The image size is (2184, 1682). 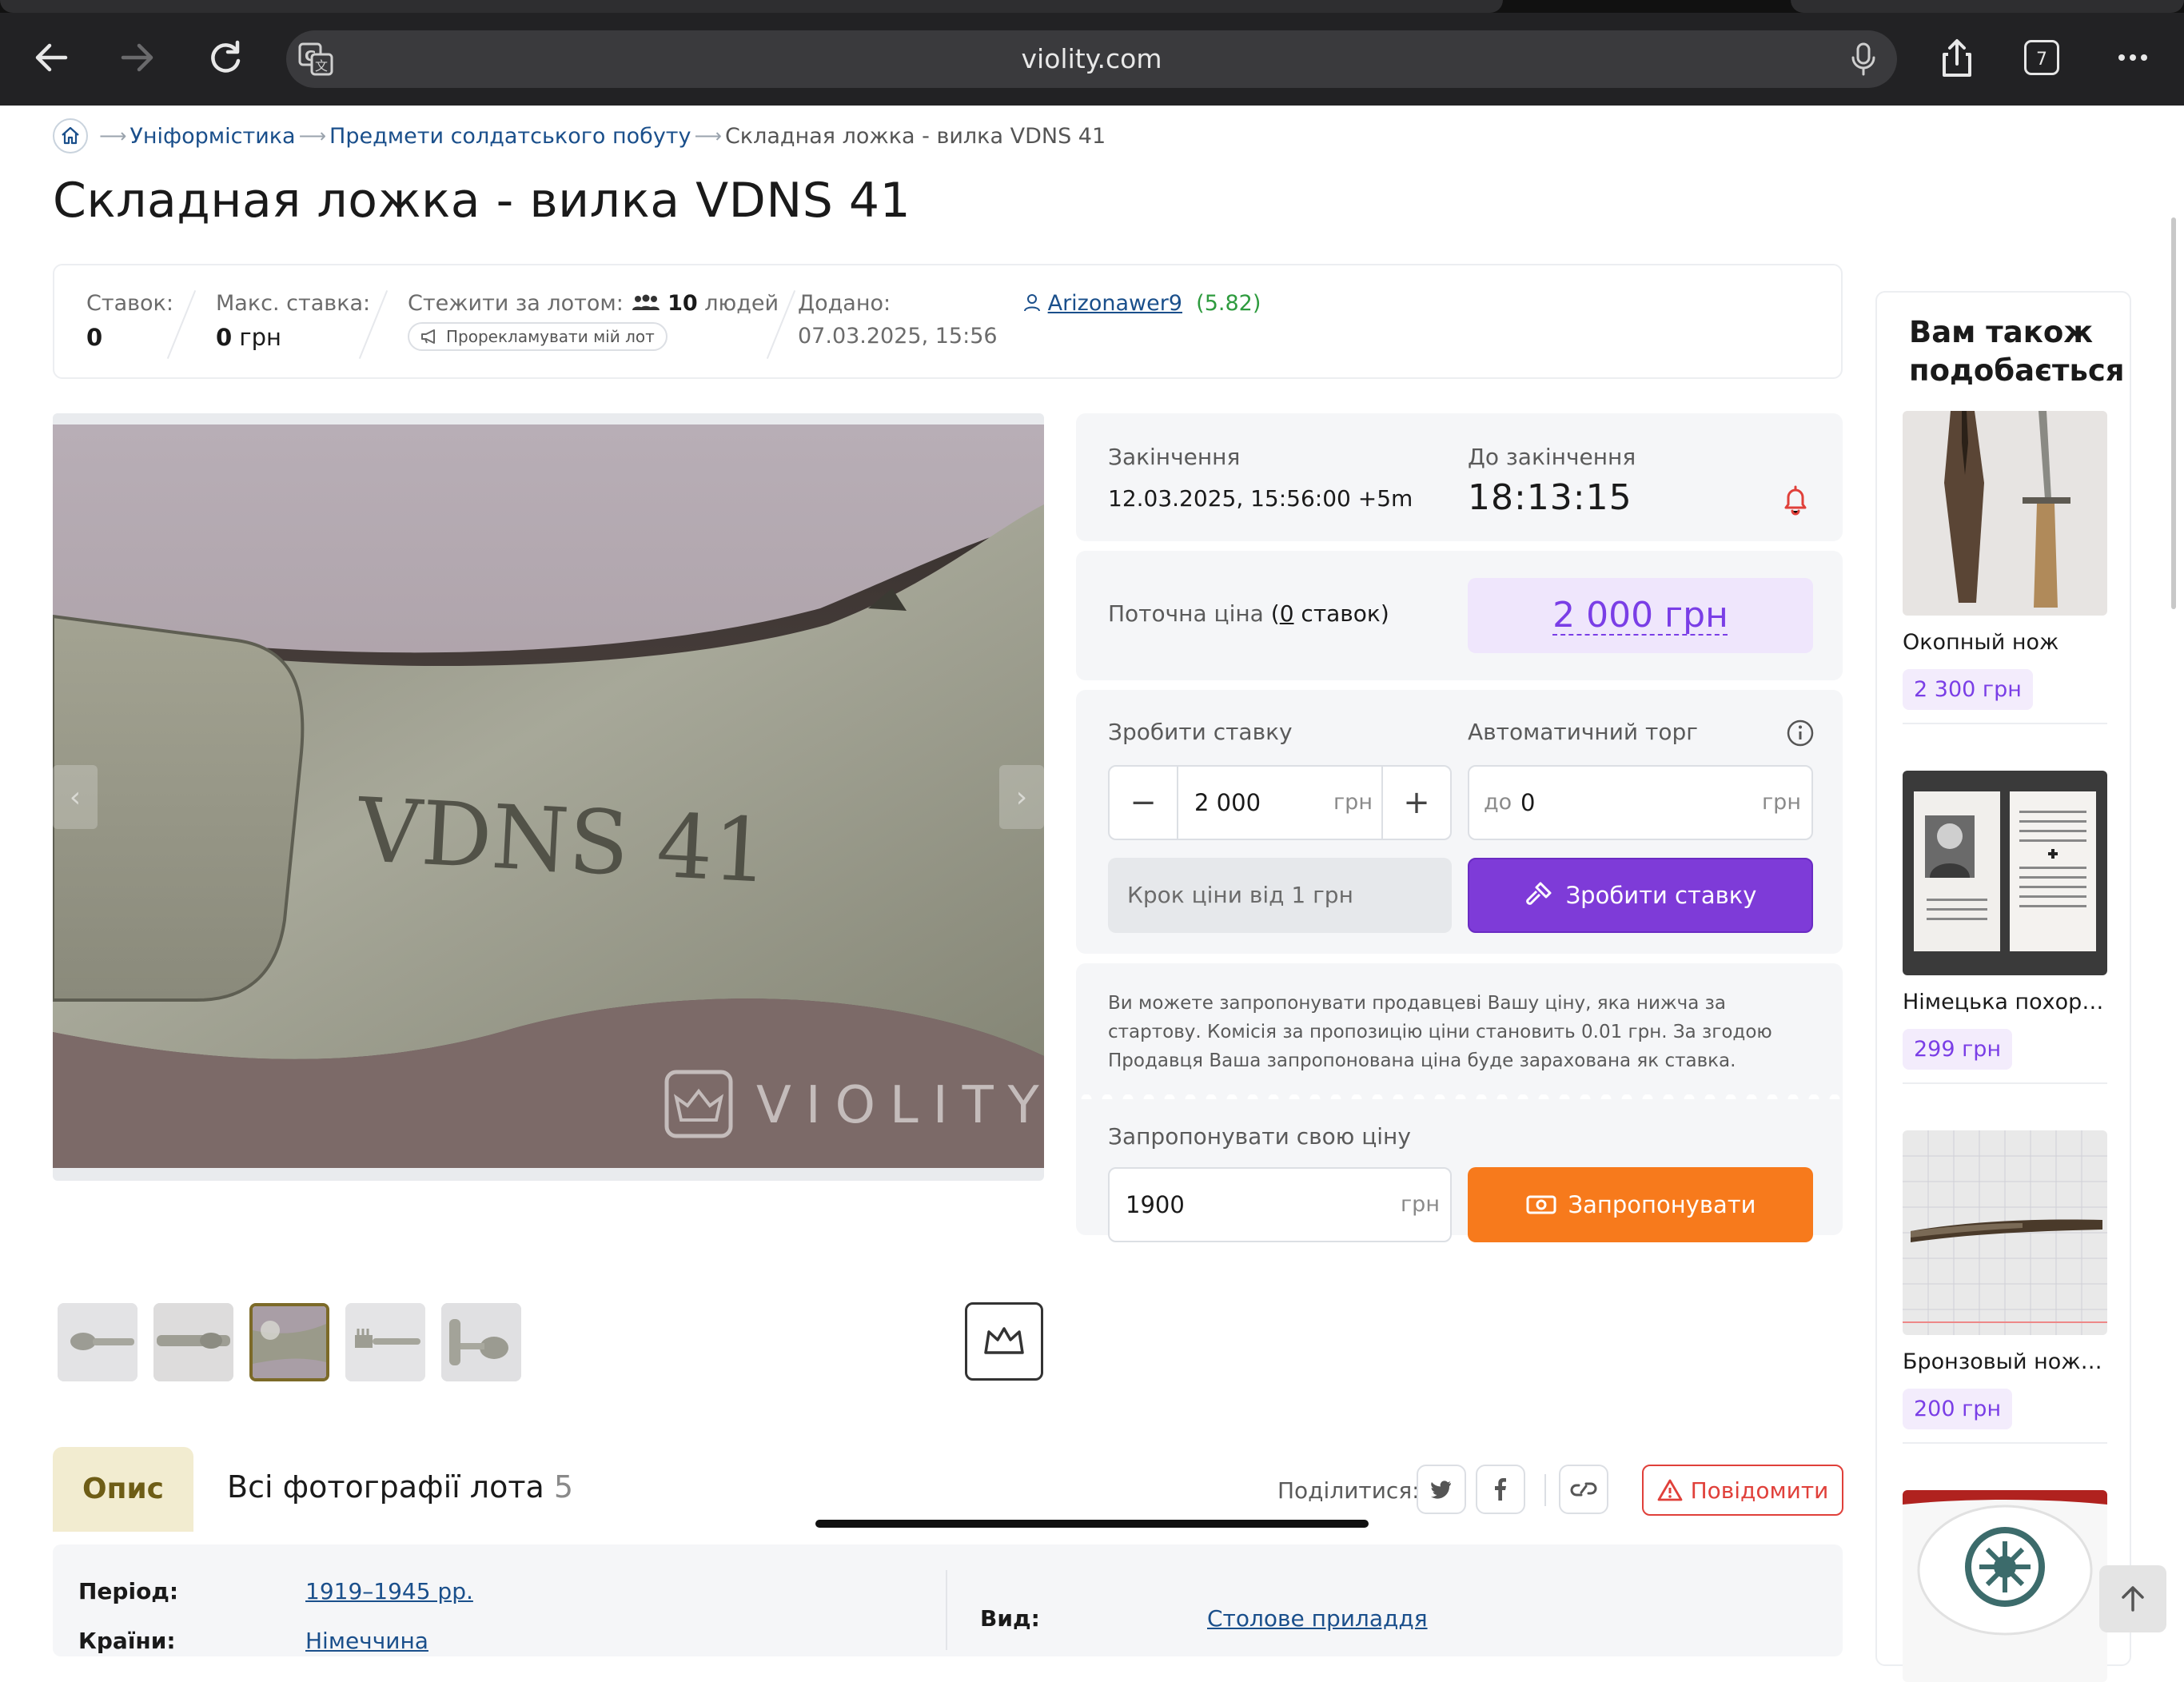 I want to click on autobid-prefix: до, so click(x=1498, y=802).